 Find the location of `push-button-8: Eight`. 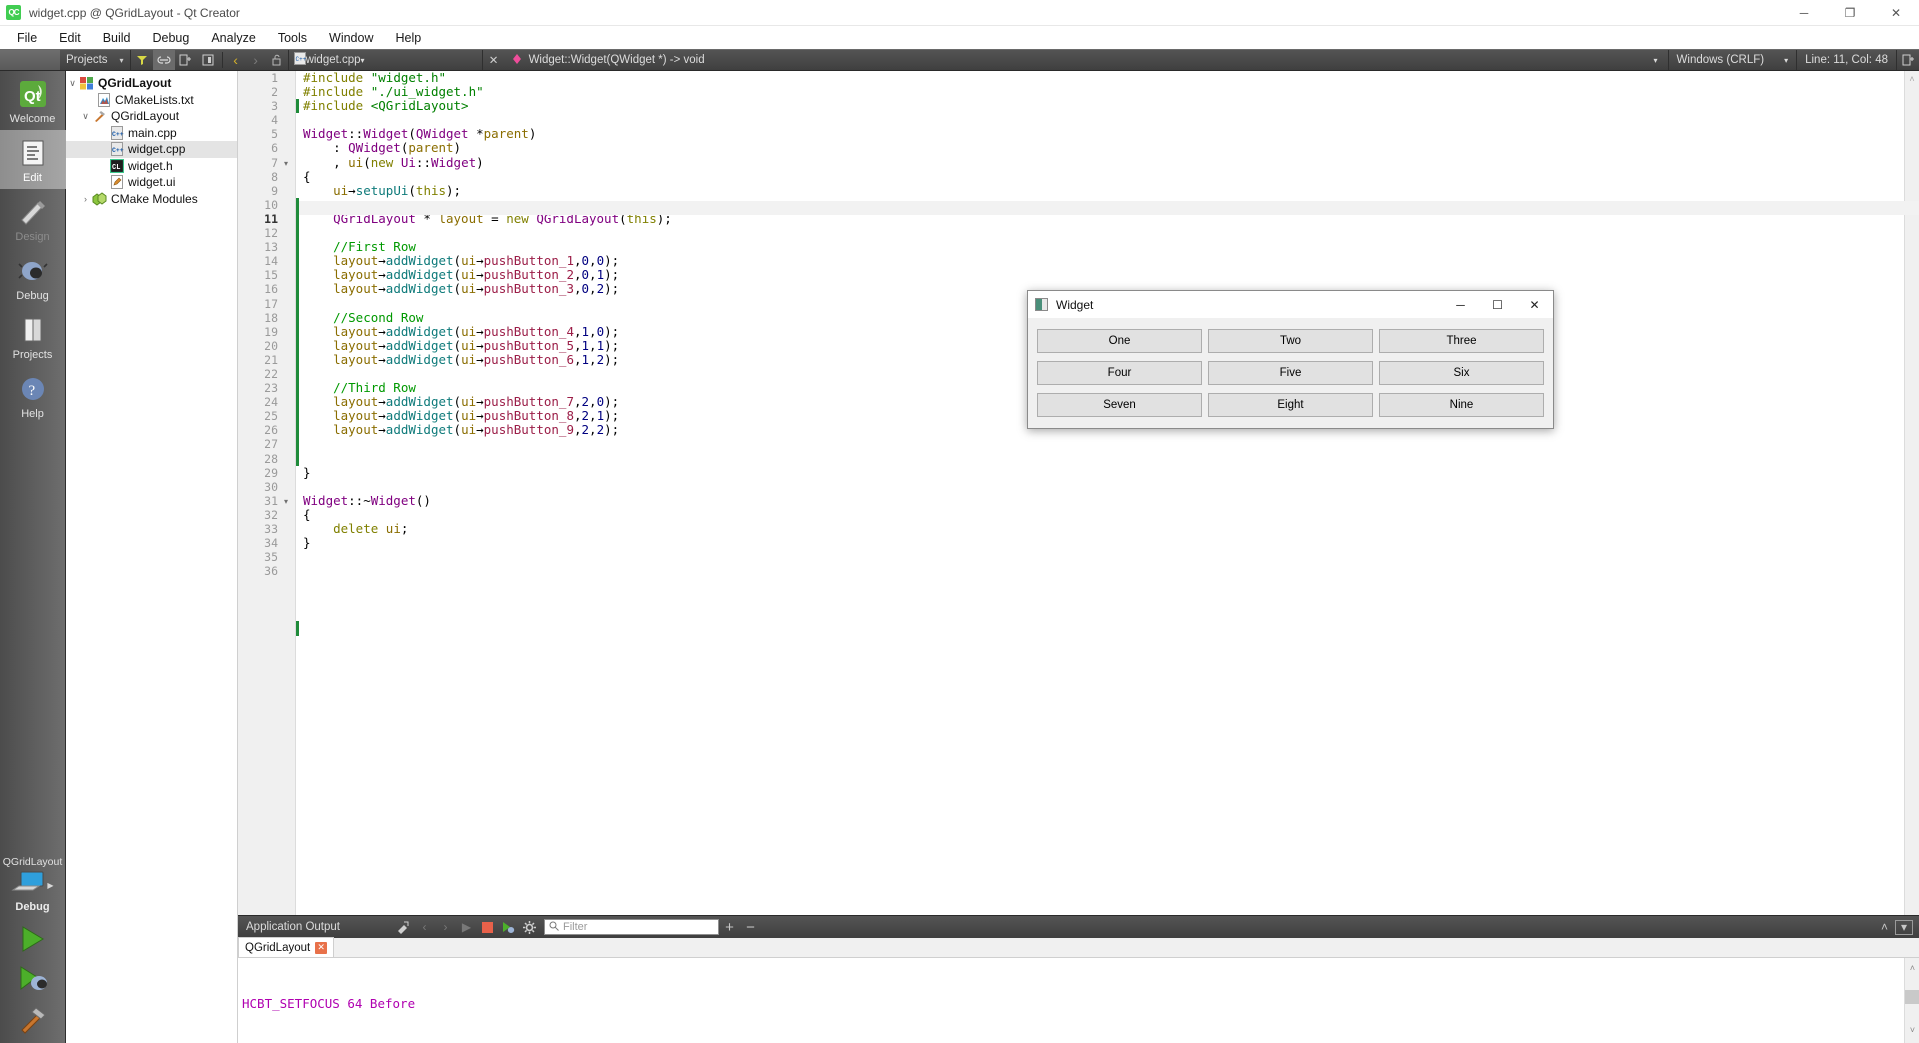

push-button-8: Eight is located at coordinates (1290, 405).